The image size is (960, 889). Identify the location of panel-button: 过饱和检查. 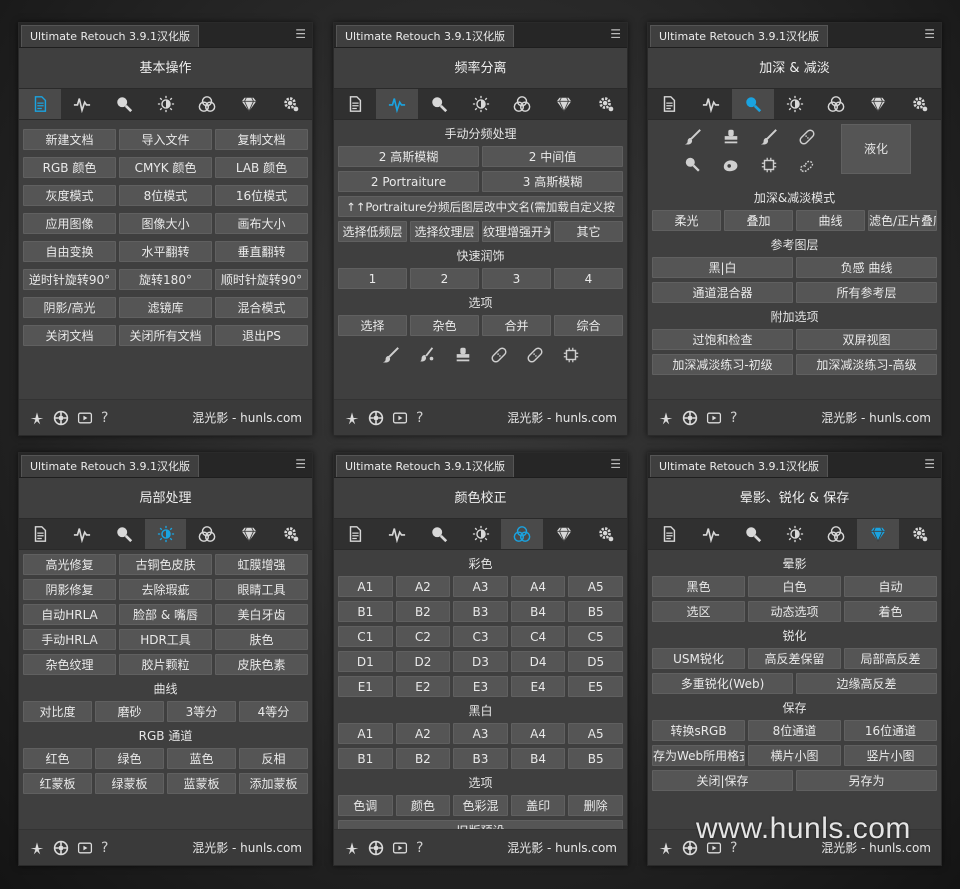
(722, 339).